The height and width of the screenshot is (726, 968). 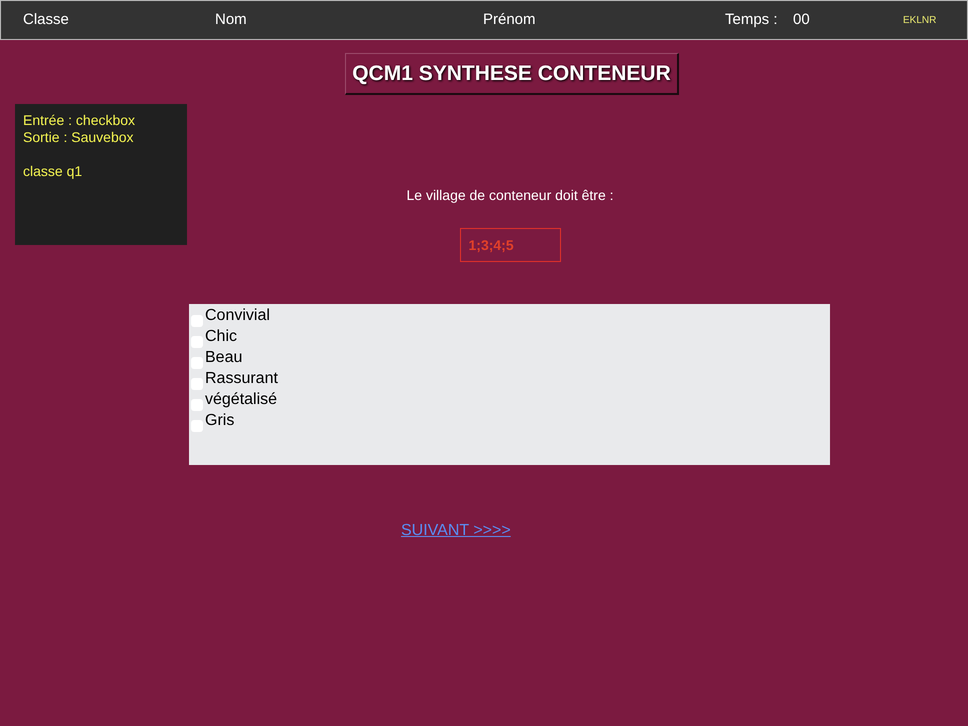 I want to click on option-label: Rassurant, so click(x=241, y=379).